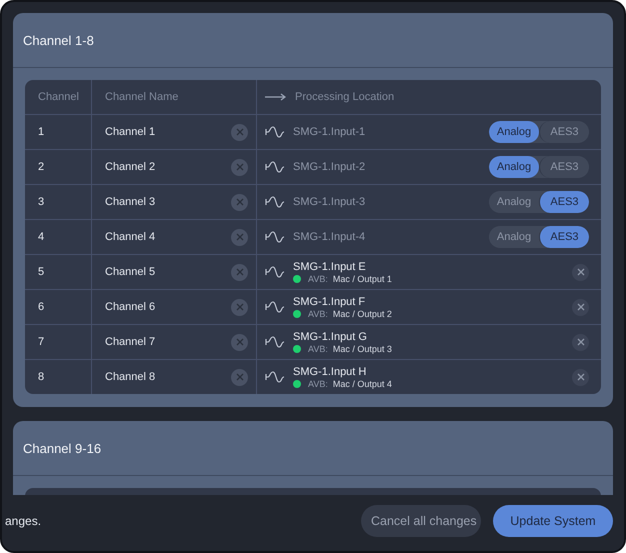 This screenshot has width=626, height=553. I want to click on channel-number: 5, so click(41, 272).